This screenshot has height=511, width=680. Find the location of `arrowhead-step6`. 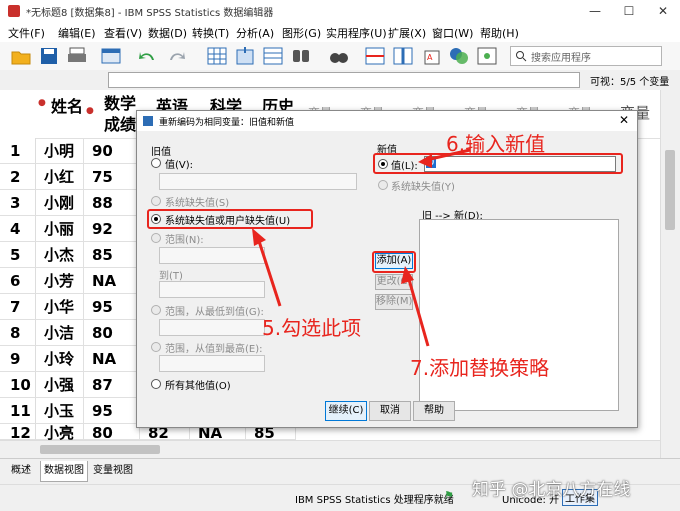

arrowhead-step6 is located at coordinates (425, 161).